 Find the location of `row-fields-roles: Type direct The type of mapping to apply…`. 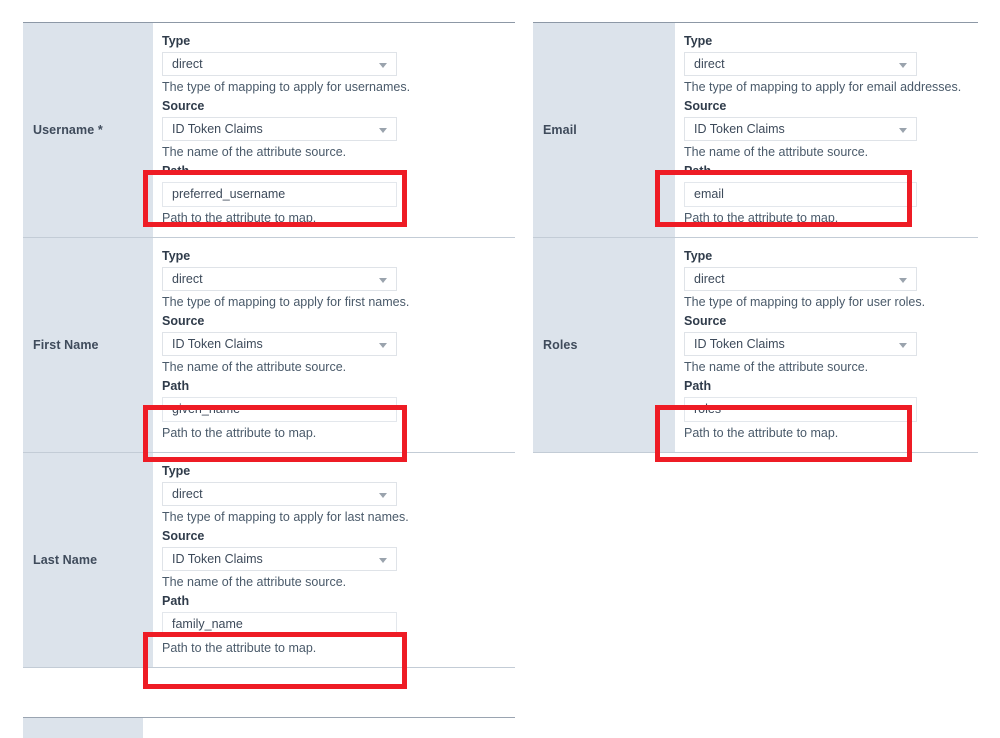

row-fields-roles: Type direct The type of mapping to apply… is located at coordinates (826, 345).